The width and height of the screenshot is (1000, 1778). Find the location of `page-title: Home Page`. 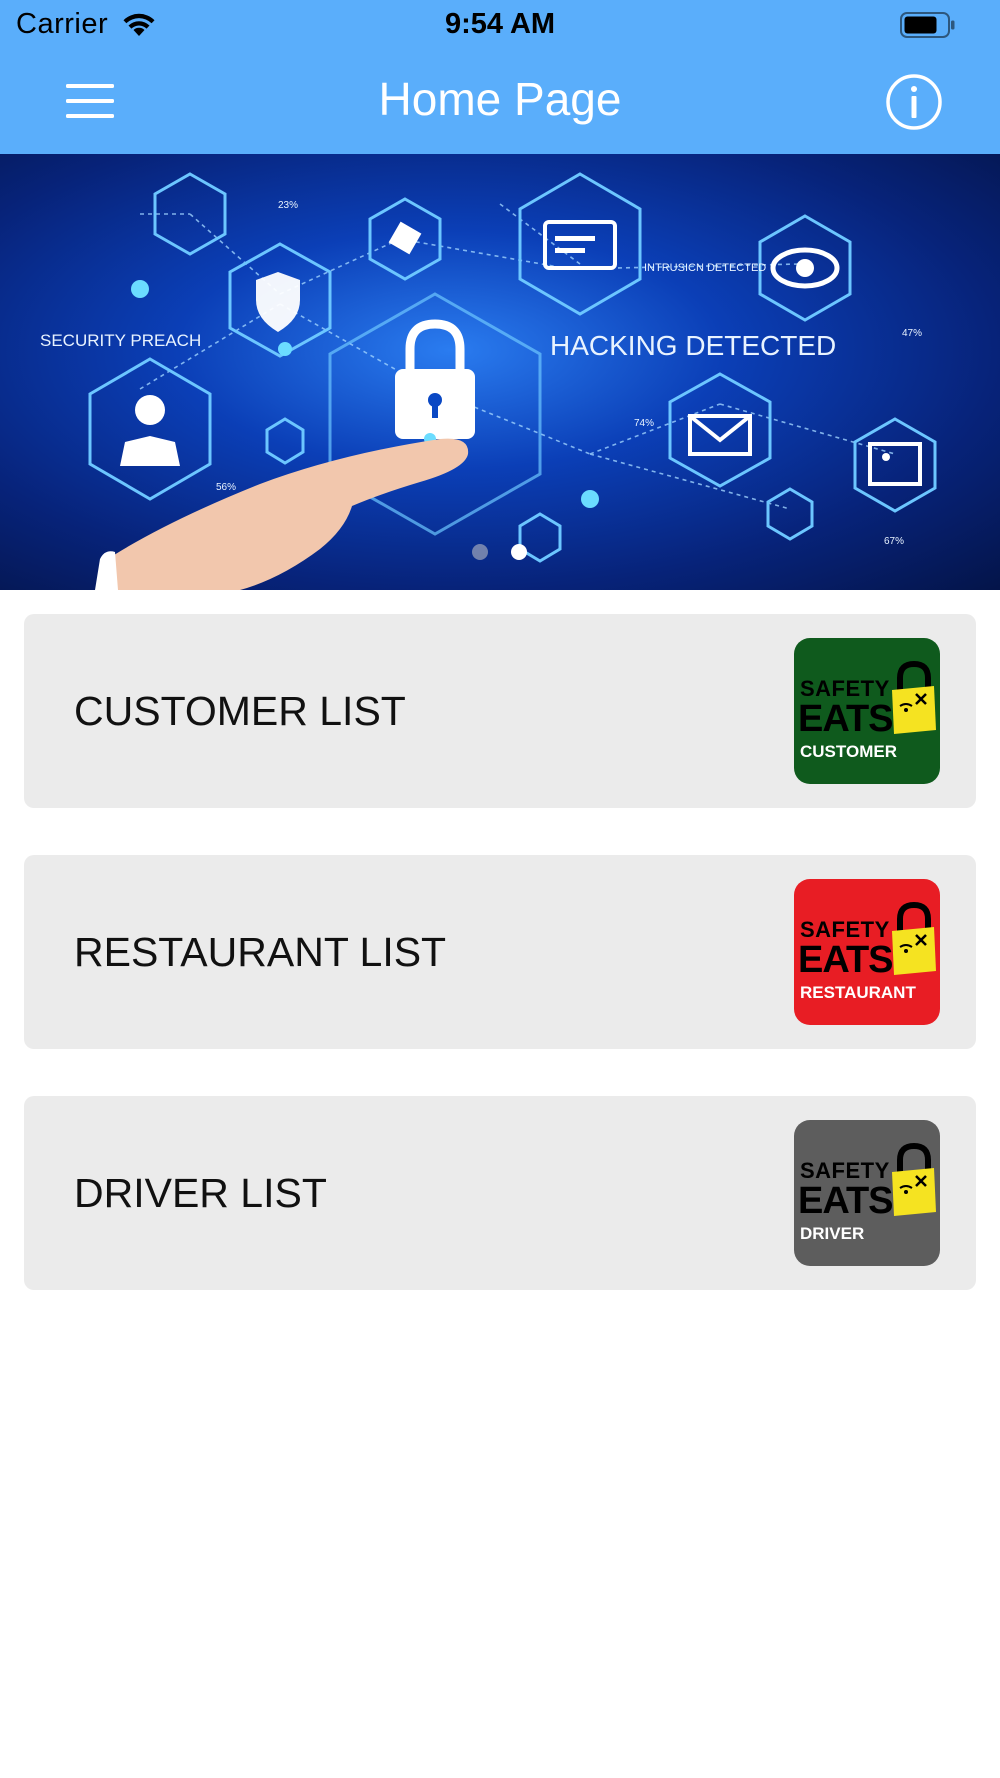

page-title: Home Page is located at coordinates (500, 99).